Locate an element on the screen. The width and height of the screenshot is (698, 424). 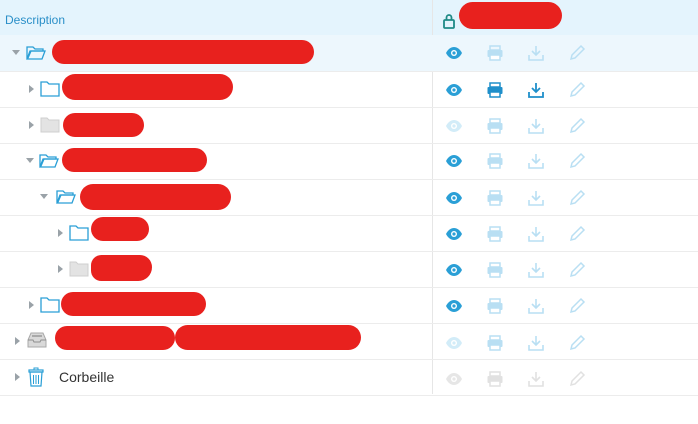
tree-row: Corbeille is located at coordinates (349, 377).